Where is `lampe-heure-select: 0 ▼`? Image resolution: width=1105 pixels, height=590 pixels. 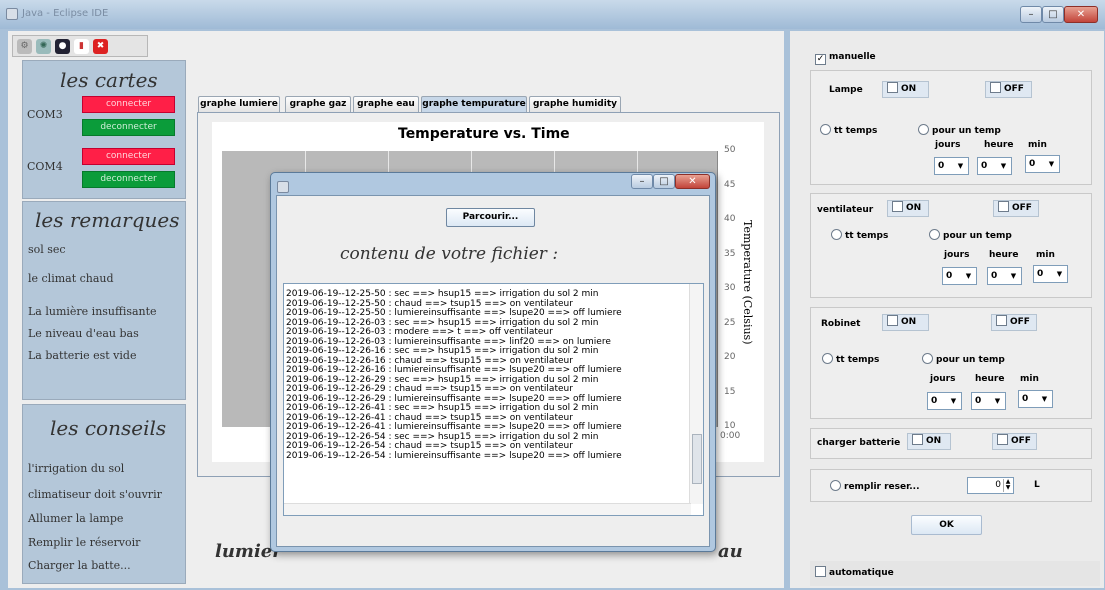
lampe-heure-select: 0 ▼ is located at coordinates (994, 166).